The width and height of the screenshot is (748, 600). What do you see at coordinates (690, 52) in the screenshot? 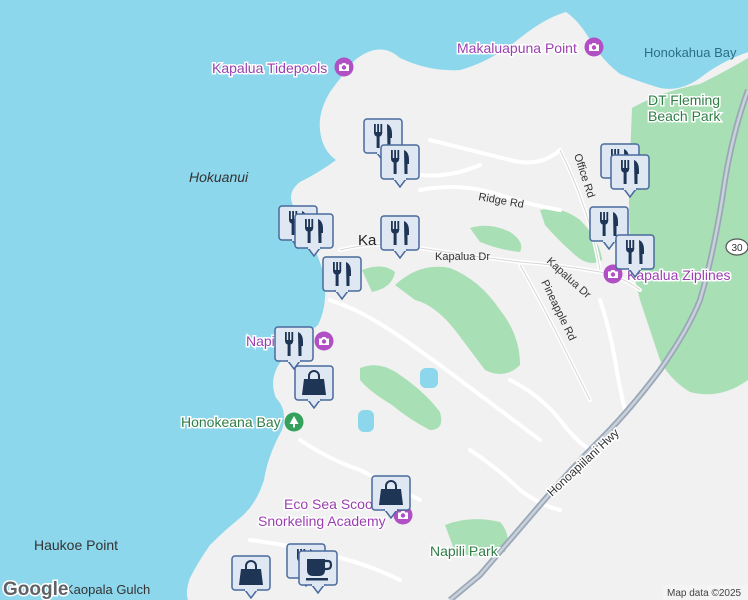
I see `label-honokahua-bay: Honokahua Bay` at bounding box center [690, 52].